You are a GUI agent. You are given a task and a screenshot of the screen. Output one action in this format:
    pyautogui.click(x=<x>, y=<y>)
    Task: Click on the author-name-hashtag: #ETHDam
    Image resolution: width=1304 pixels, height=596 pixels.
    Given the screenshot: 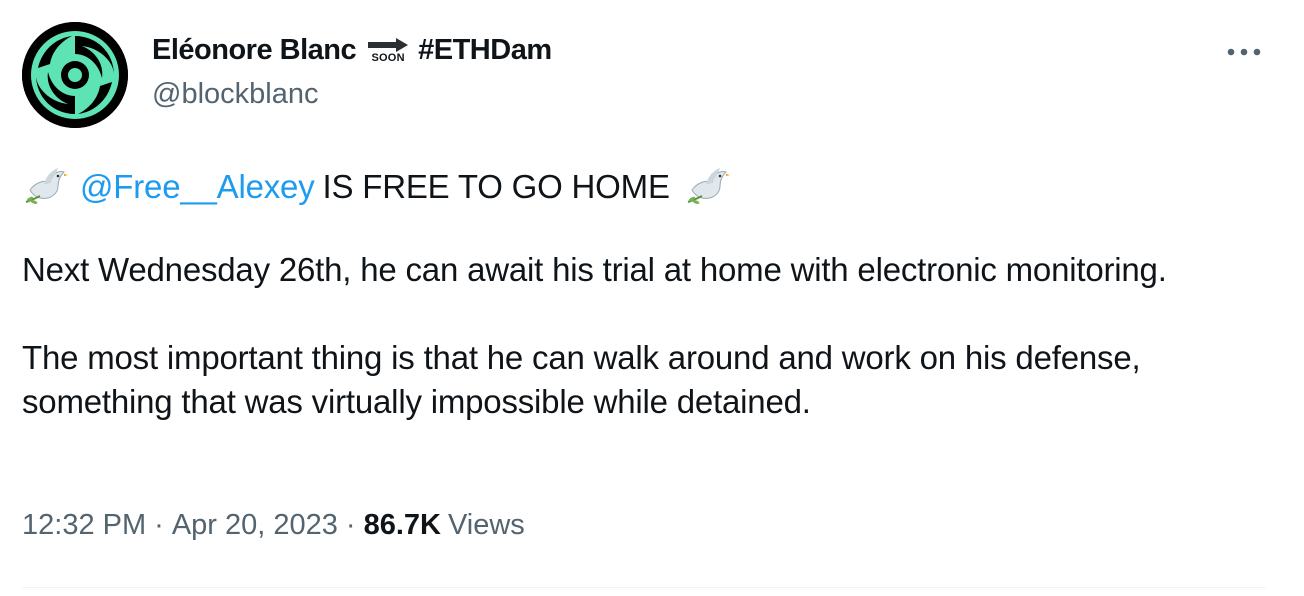 What is the action you would take?
    pyautogui.click(x=485, y=49)
    